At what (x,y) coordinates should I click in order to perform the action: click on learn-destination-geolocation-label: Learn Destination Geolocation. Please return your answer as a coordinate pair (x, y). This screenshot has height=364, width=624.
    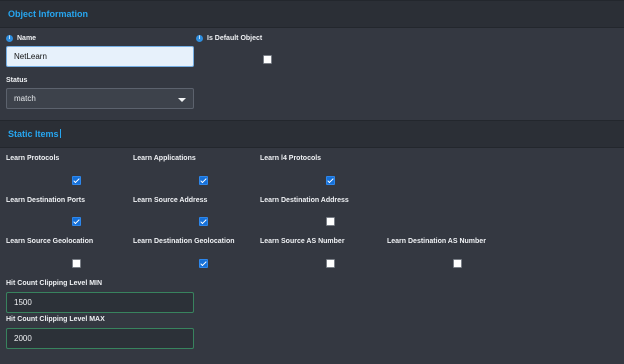
    Looking at the image, I should click on (184, 241).